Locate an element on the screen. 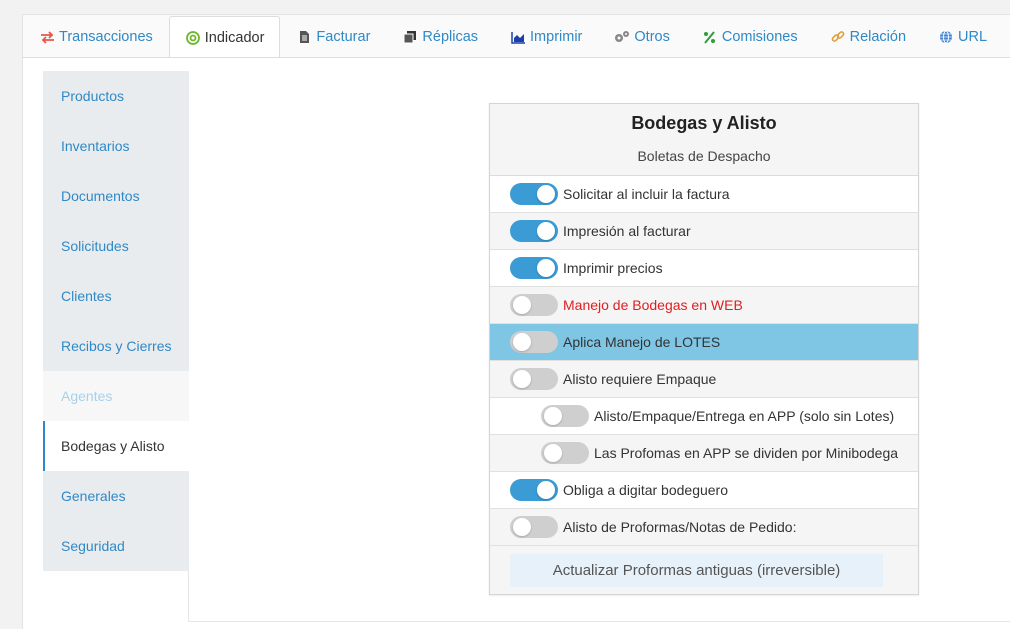 This screenshot has width=1010, height=629. sidebar-item-label: Agentes is located at coordinates (87, 396).